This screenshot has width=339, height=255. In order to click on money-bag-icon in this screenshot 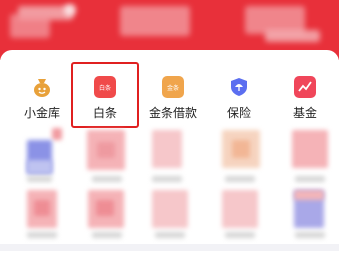, I will do `click(42, 87)`.